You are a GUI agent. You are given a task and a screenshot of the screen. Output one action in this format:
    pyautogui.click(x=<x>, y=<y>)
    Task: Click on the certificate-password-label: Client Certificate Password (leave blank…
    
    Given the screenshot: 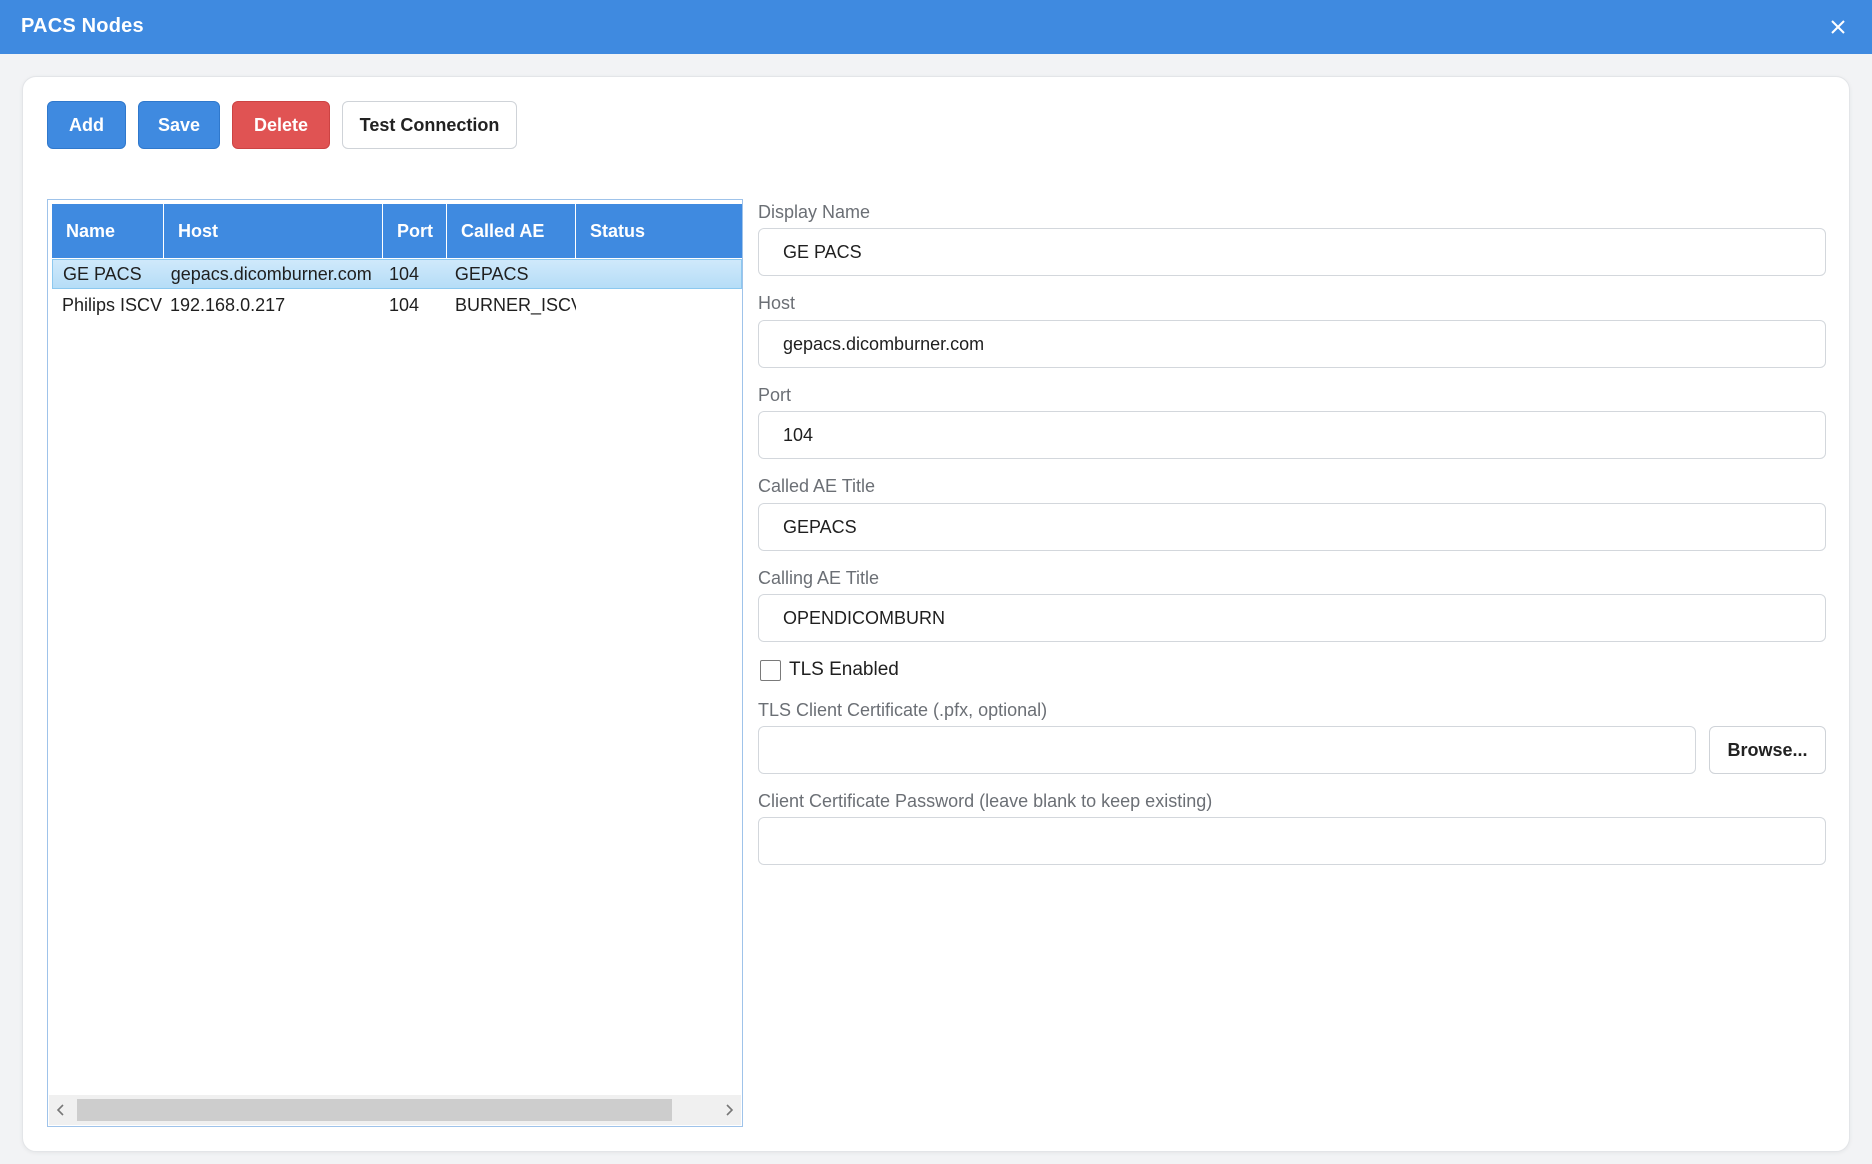 What is the action you would take?
    pyautogui.click(x=985, y=801)
    